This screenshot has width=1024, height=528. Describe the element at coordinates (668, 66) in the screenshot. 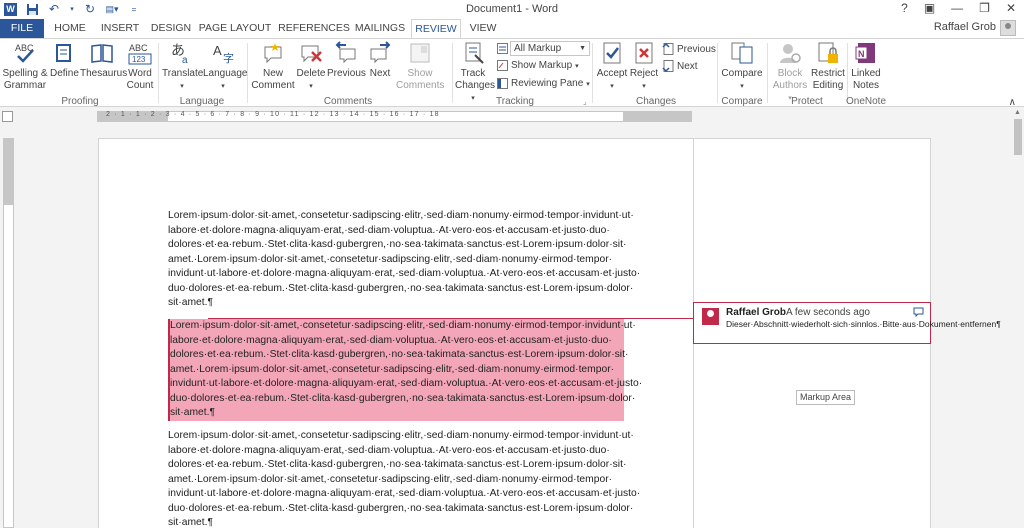

I see `next-change-icon` at that location.